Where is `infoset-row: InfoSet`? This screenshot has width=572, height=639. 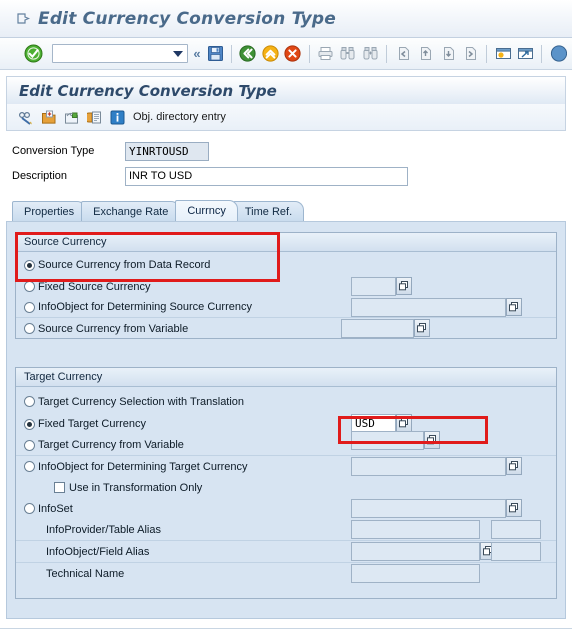 infoset-row: InfoSet is located at coordinates (286, 508).